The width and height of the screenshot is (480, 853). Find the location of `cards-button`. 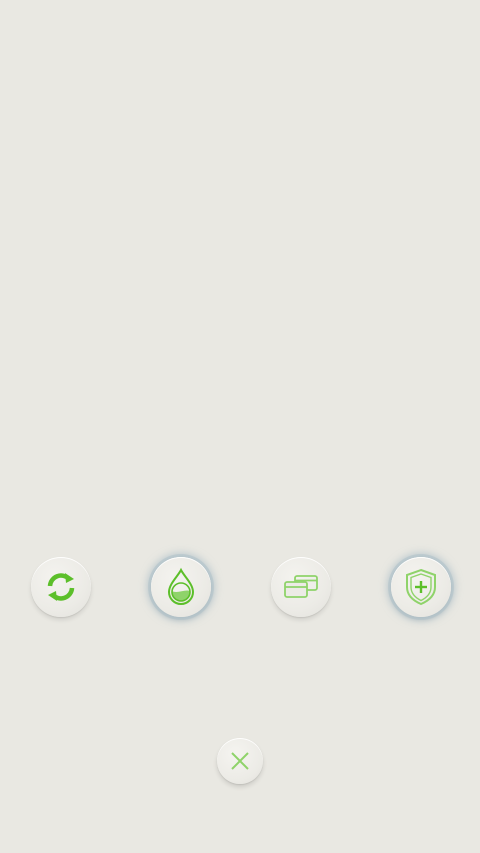

cards-button is located at coordinates (301, 587).